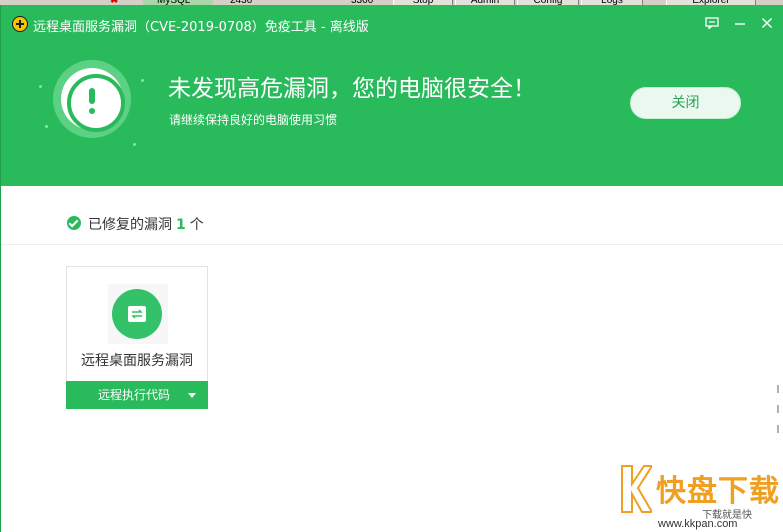  What do you see at coordinates (712, 23) in the screenshot?
I see `feedback-icon` at bounding box center [712, 23].